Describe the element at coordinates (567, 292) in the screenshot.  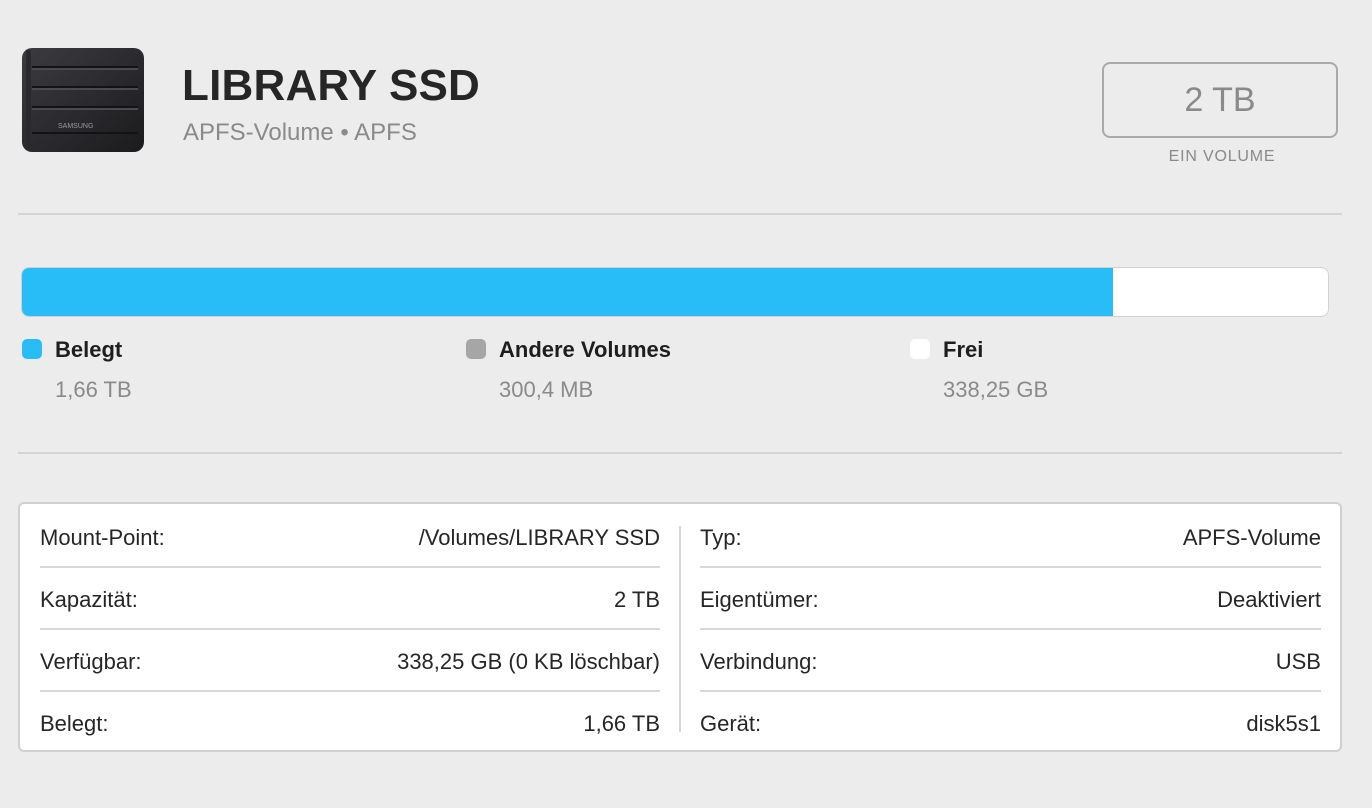
I see `used-space-segment` at that location.